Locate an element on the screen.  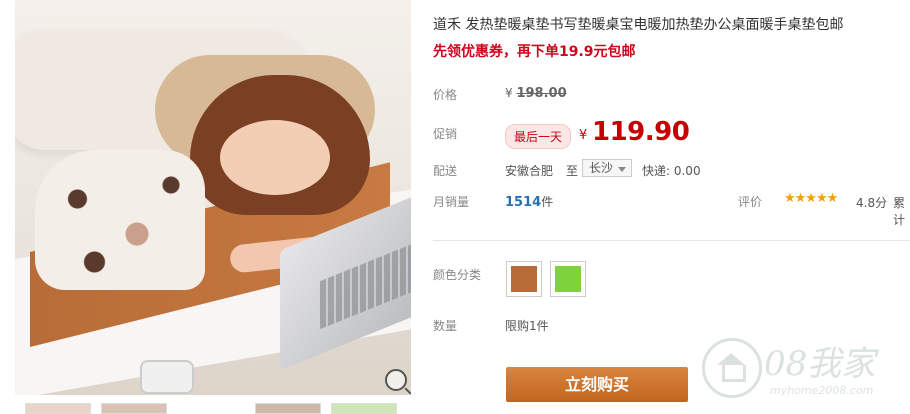
product-title: 道禾 发热垫暖桌垫书写垫暖桌宝电暖加热垫办公桌面暖手桌垫包邮 is located at coordinates (638, 25).